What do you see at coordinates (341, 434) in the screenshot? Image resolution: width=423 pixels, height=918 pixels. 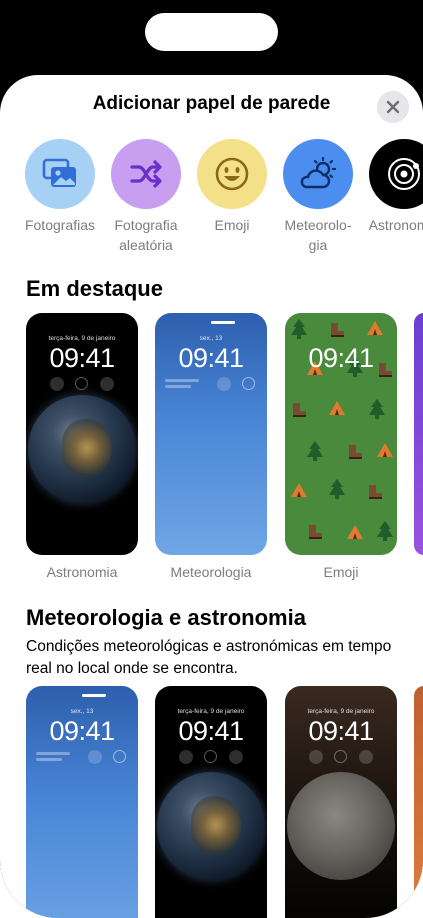 I see `wallpaper-card-emoji: 09:41` at bounding box center [341, 434].